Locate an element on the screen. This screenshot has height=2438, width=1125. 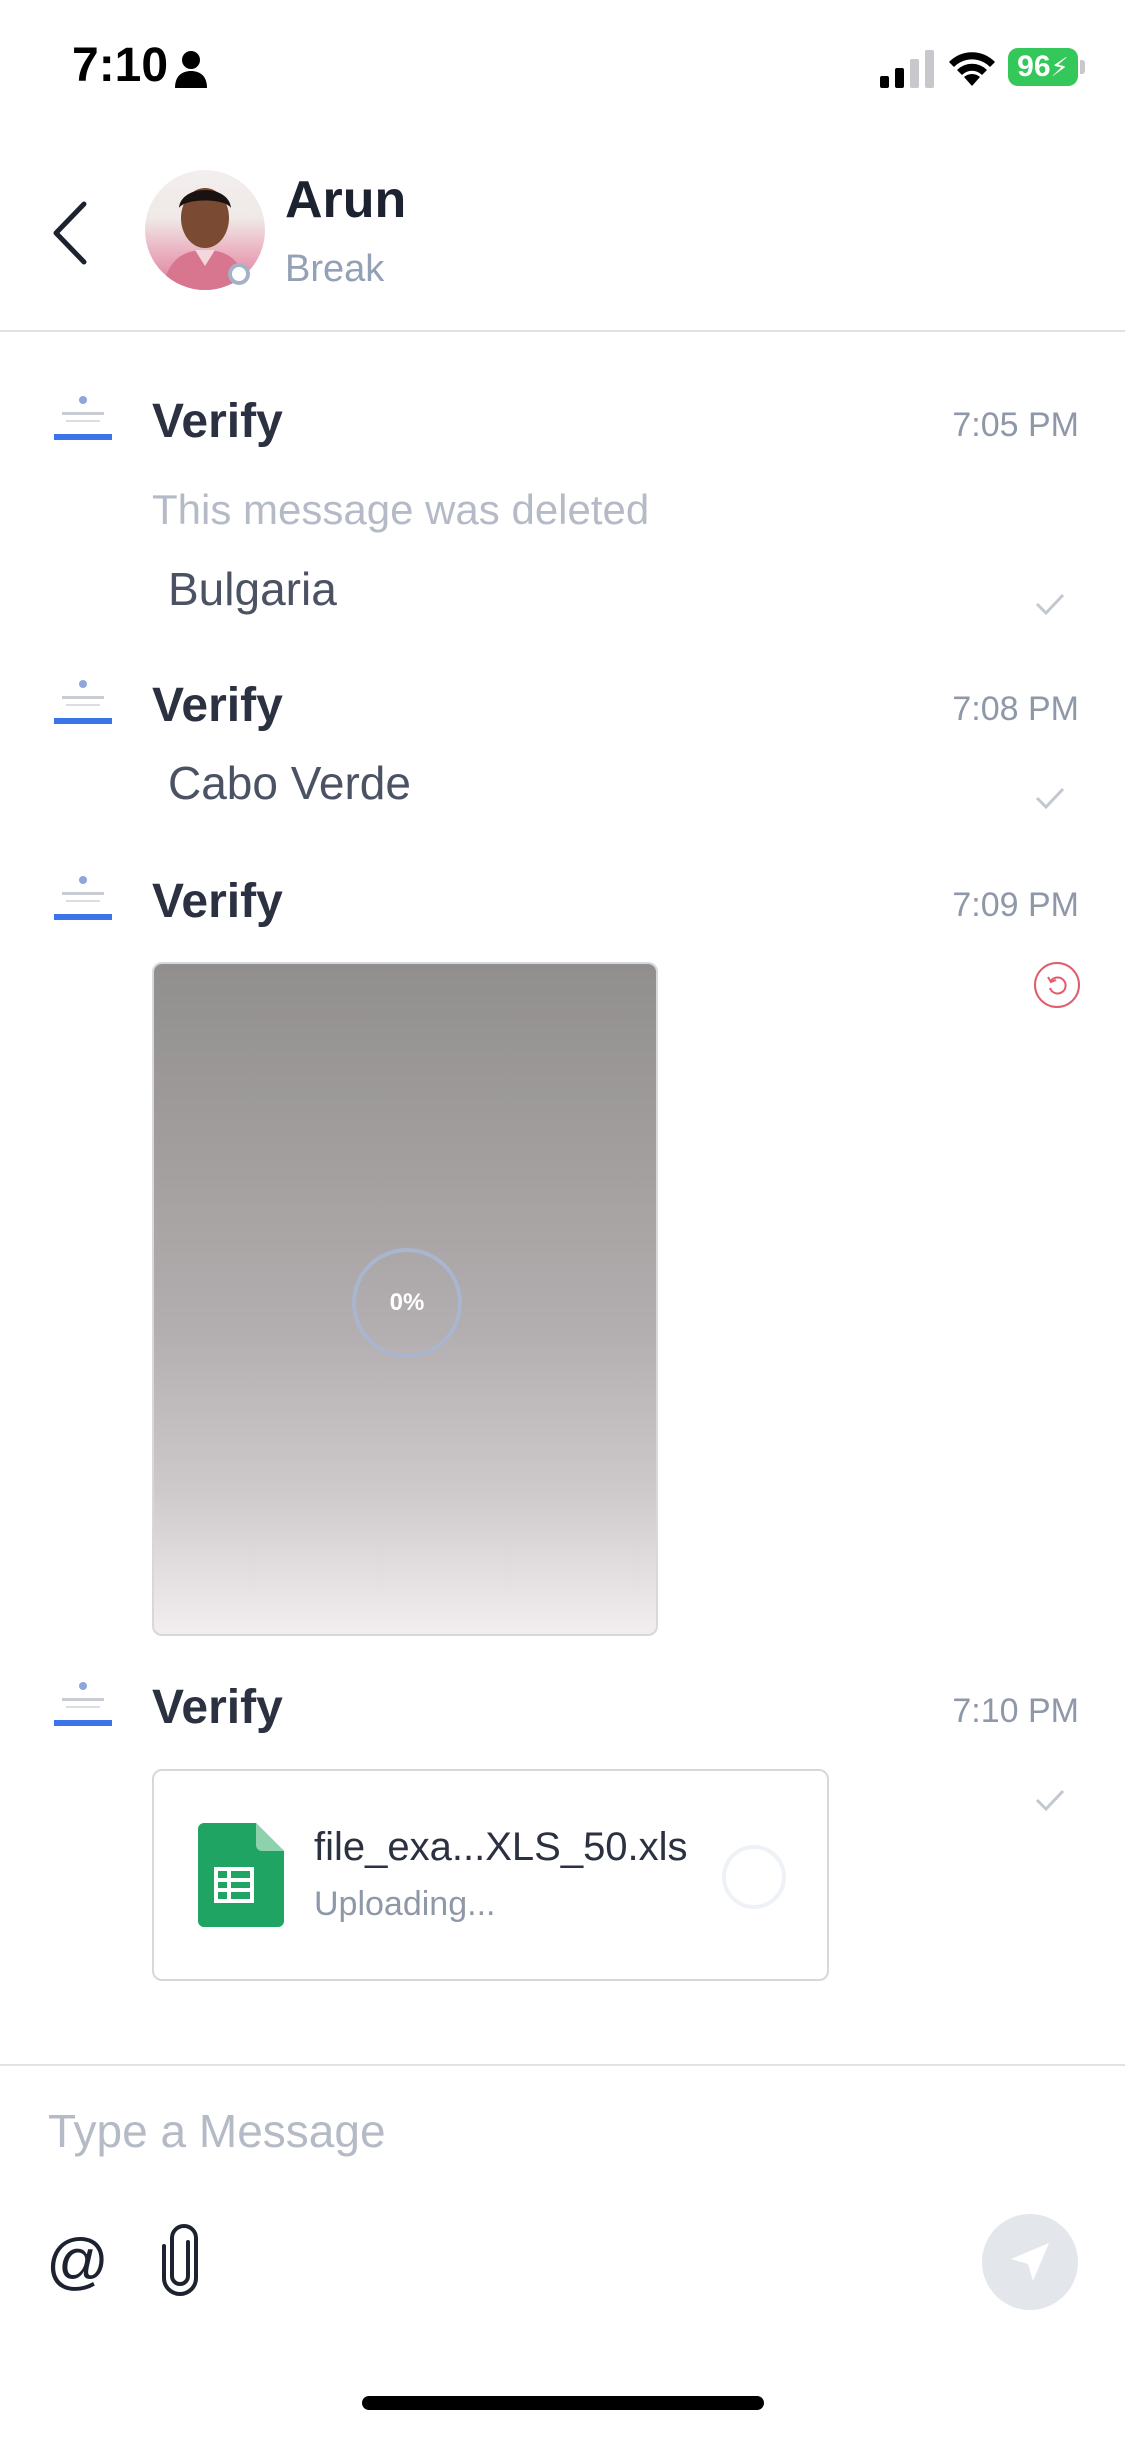
back-chevron-icon is located at coordinates (70, 233).